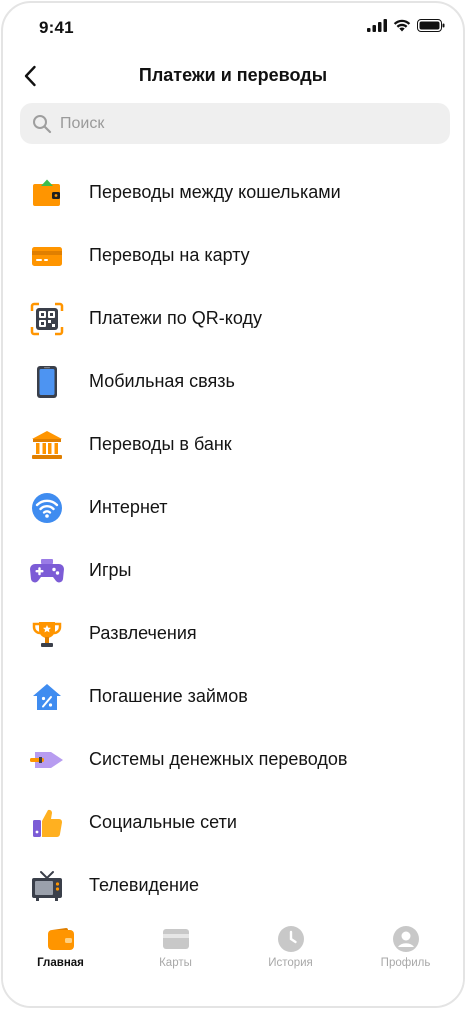 The image size is (466, 1009). I want to click on clock-icon, so click(291, 939).